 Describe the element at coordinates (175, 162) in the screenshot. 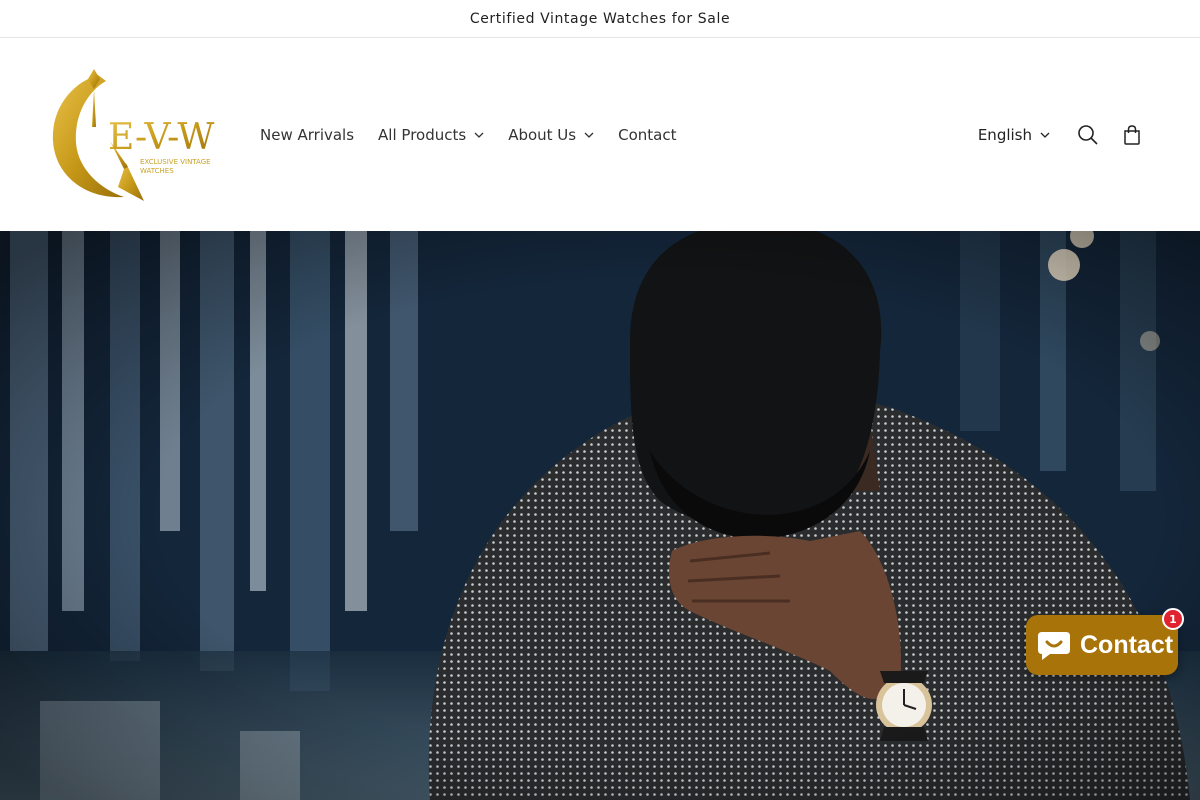

I see `logo-tagline-1: EXCLUSIVE VINTAGE` at that location.